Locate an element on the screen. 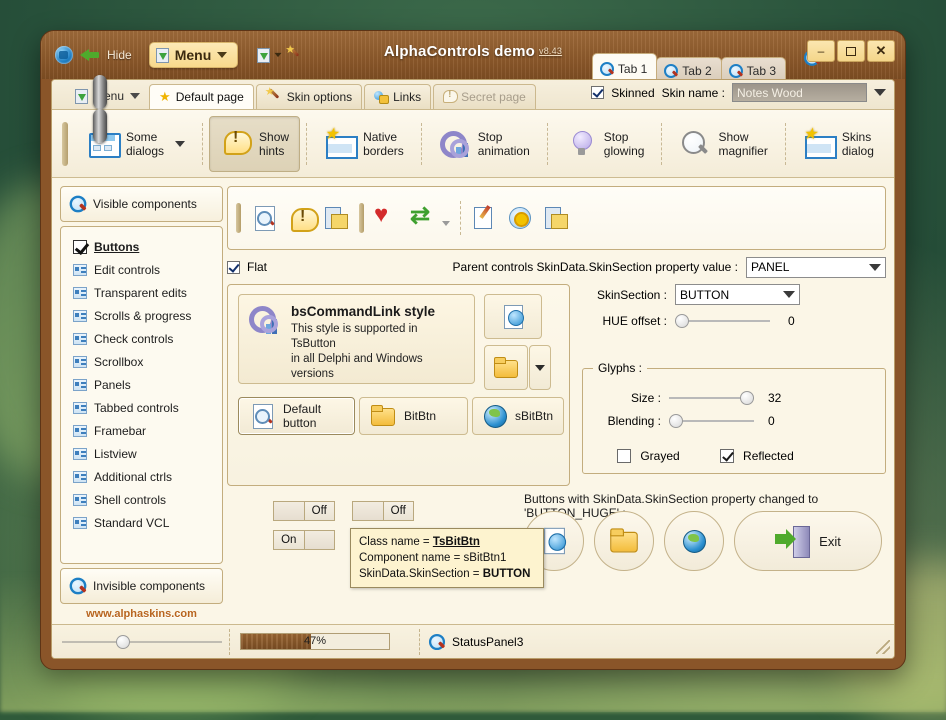 Image resolution: width=946 pixels, height=720 pixels. folder-button is located at coordinates (506, 367).